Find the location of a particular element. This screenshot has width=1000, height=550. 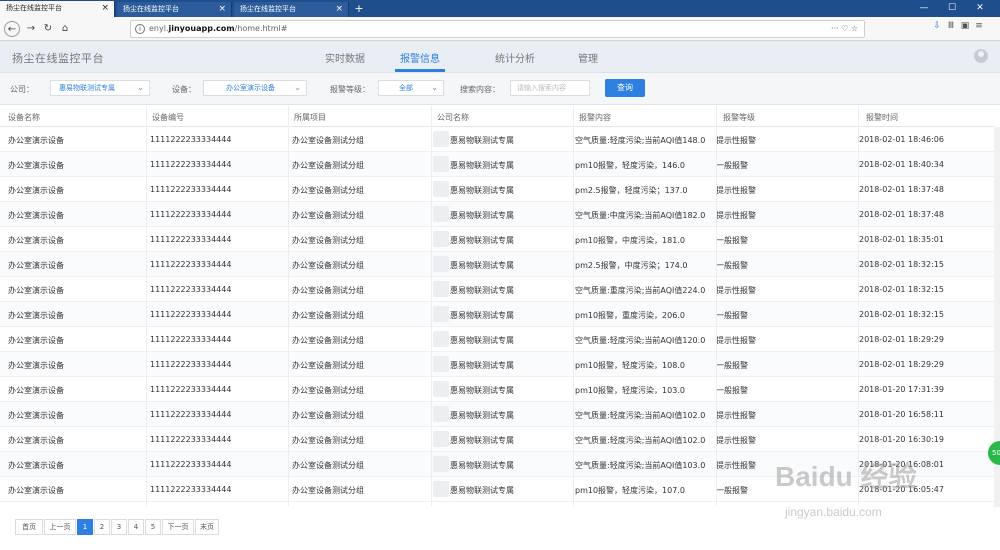

library-icon: Ⅲ is located at coordinates (951, 26).